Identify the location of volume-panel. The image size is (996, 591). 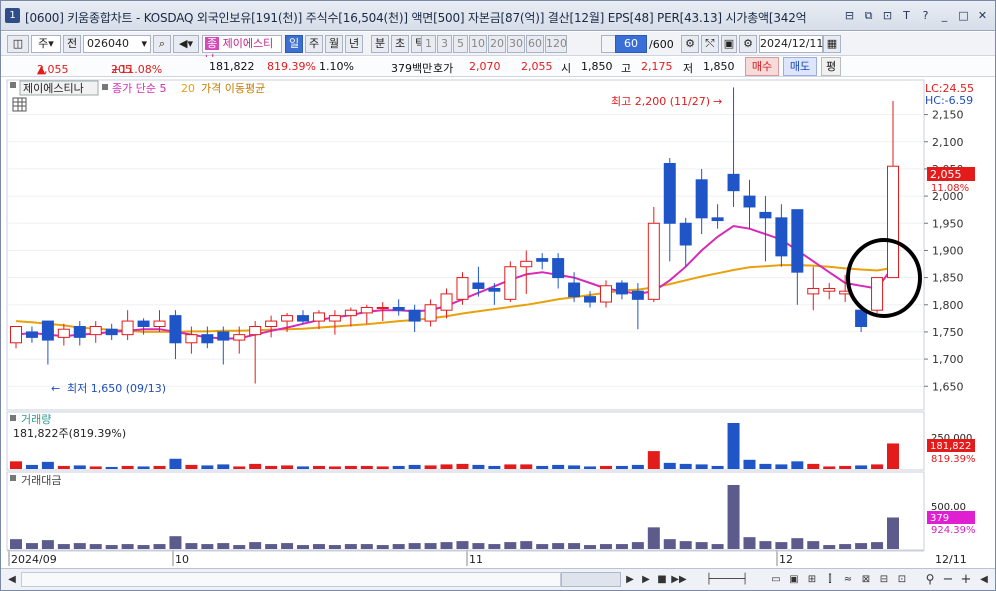
(465, 441).